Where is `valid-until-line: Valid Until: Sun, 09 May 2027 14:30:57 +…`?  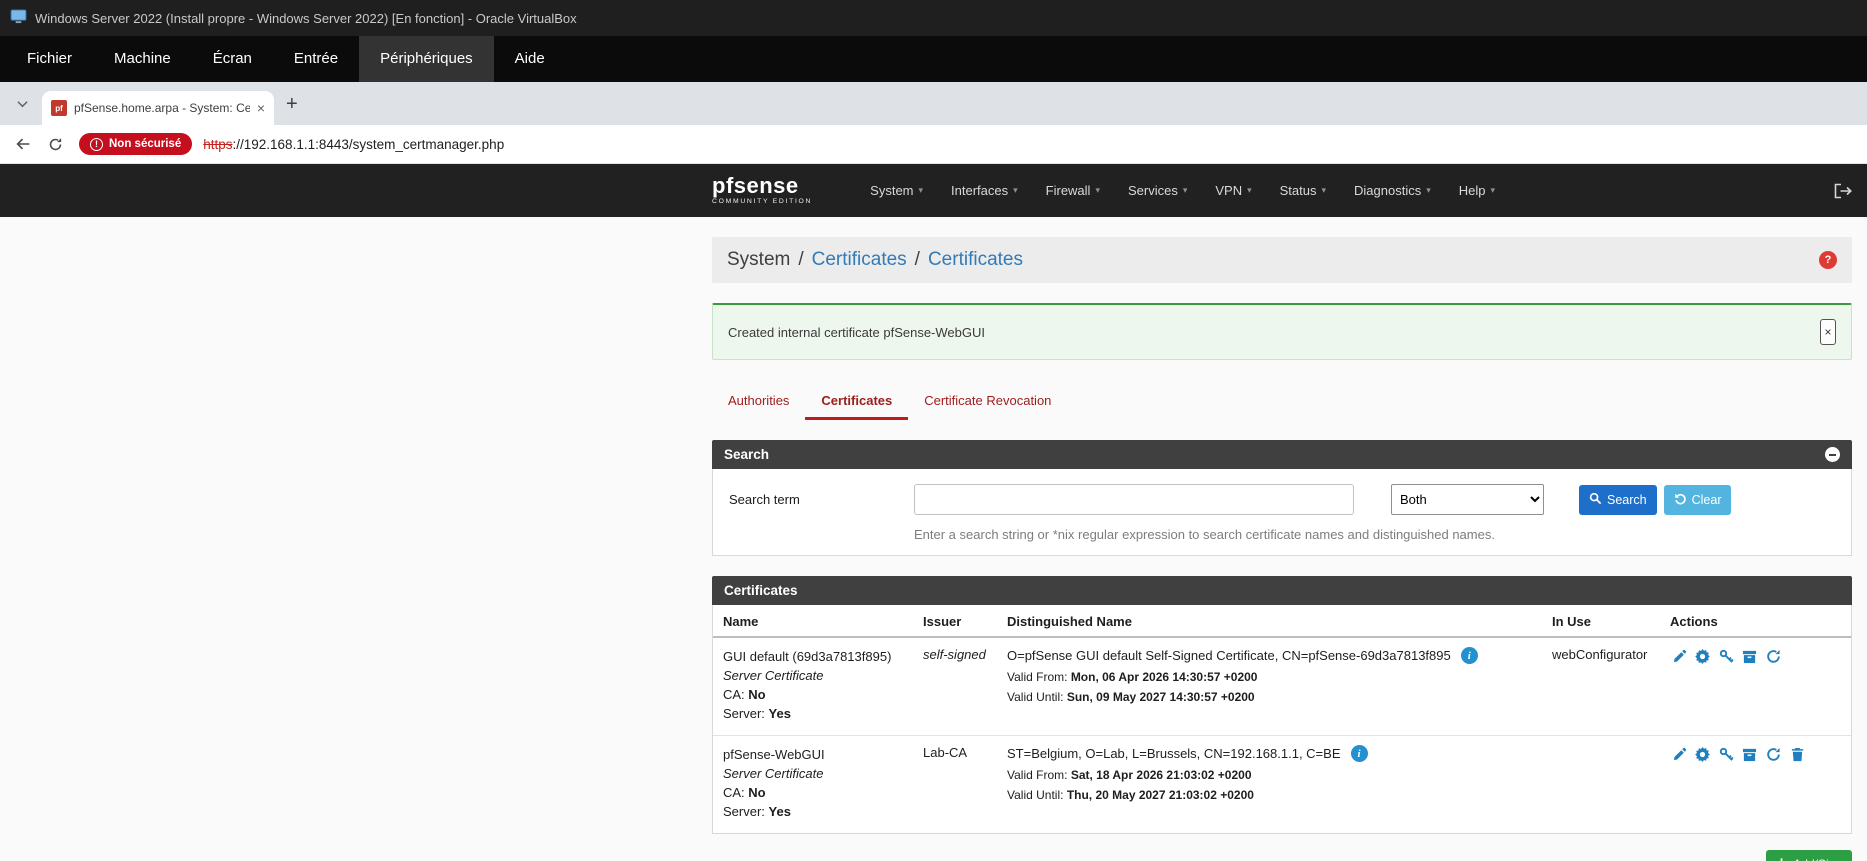
valid-until-line: Valid Until: Sun, 09 May 2027 14:30:57 +… is located at coordinates (1131, 697).